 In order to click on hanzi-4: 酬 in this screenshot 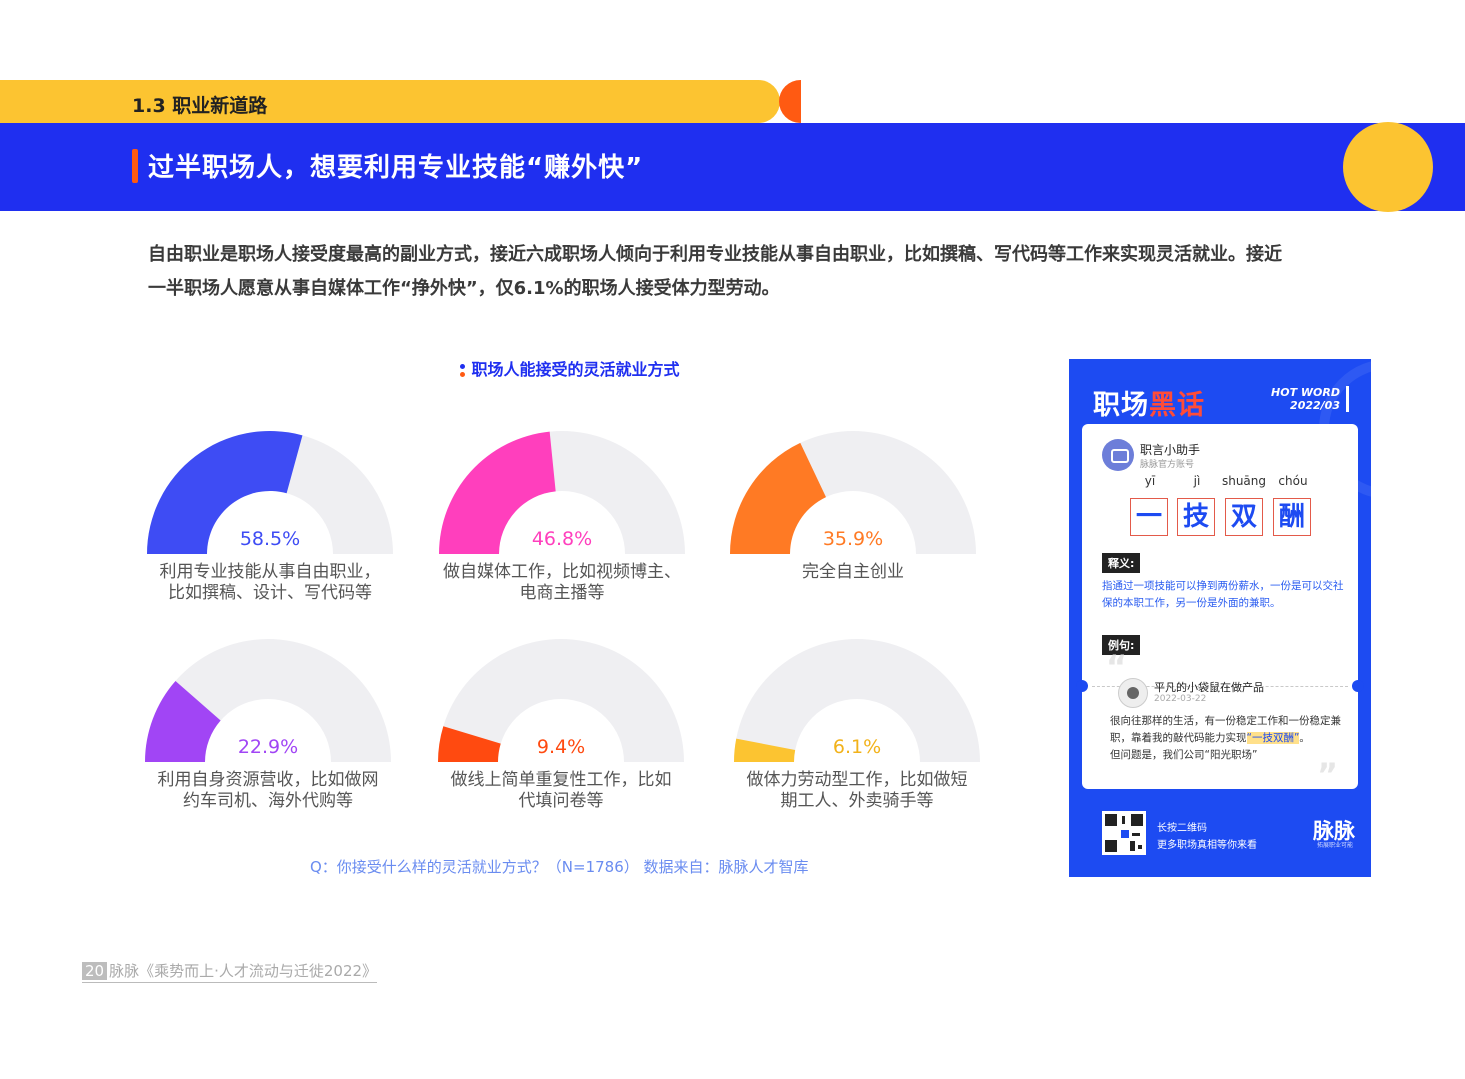, I will do `click(1292, 517)`.